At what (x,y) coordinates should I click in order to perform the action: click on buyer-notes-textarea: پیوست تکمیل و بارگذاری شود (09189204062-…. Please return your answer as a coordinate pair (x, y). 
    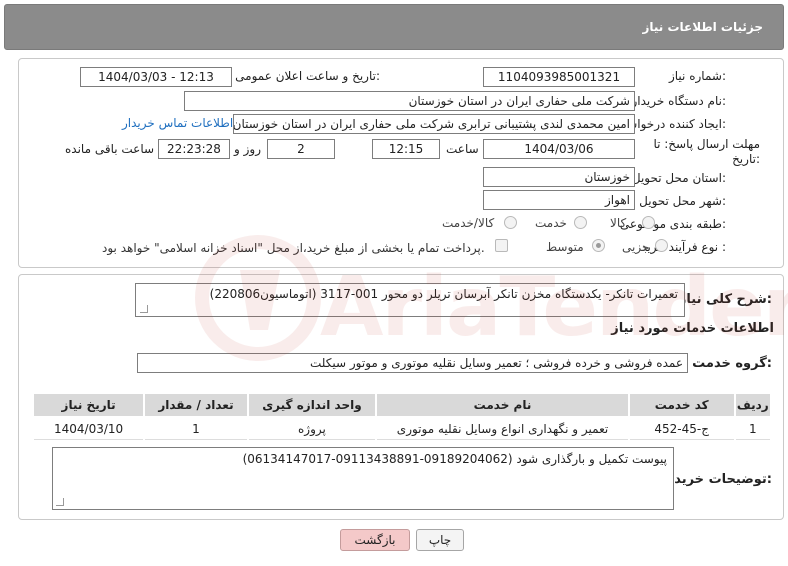
    Looking at the image, I should click on (363, 478).